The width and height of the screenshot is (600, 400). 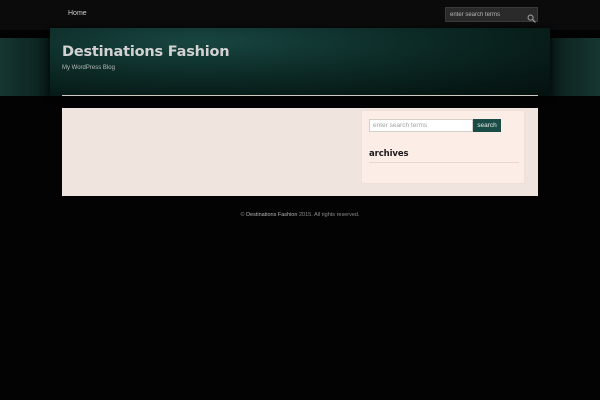 I want to click on sidebar-search-button: search, so click(x=487, y=125).